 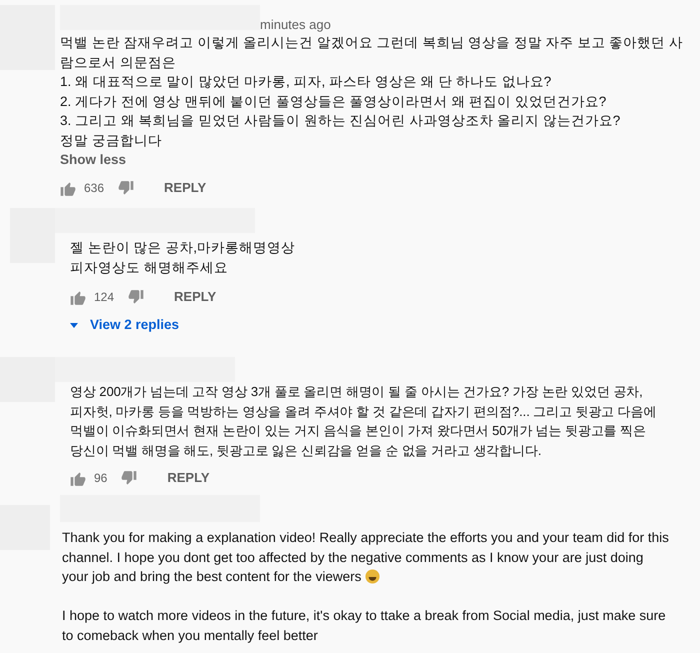 I want to click on comment-text: I hope to watch more videos in the future, it's okay to ttake a break from Social media, just make sure to comeback when you mentally feel better, so click(x=364, y=626).